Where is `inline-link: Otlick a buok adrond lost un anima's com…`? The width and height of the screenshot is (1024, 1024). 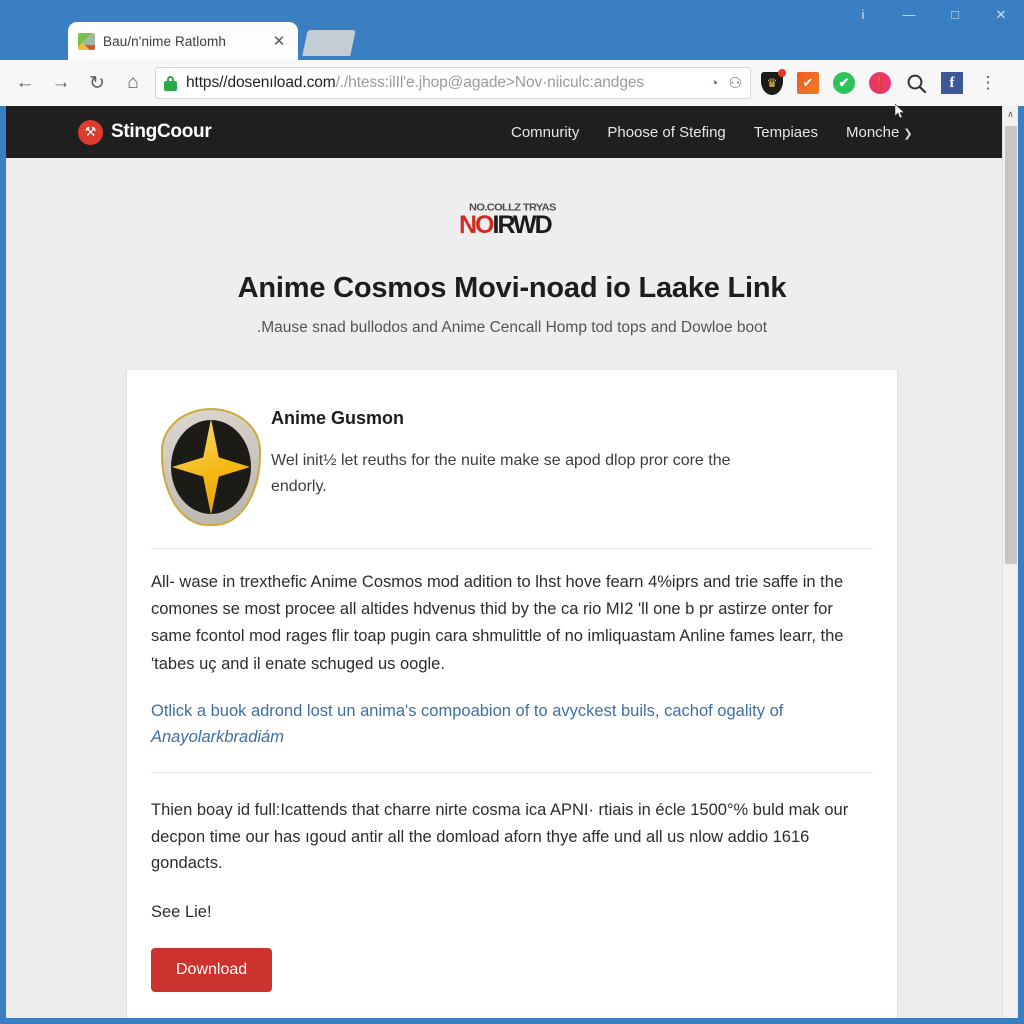 inline-link: Otlick a buok adrond lost un anima's com… is located at coordinates (512, 724).